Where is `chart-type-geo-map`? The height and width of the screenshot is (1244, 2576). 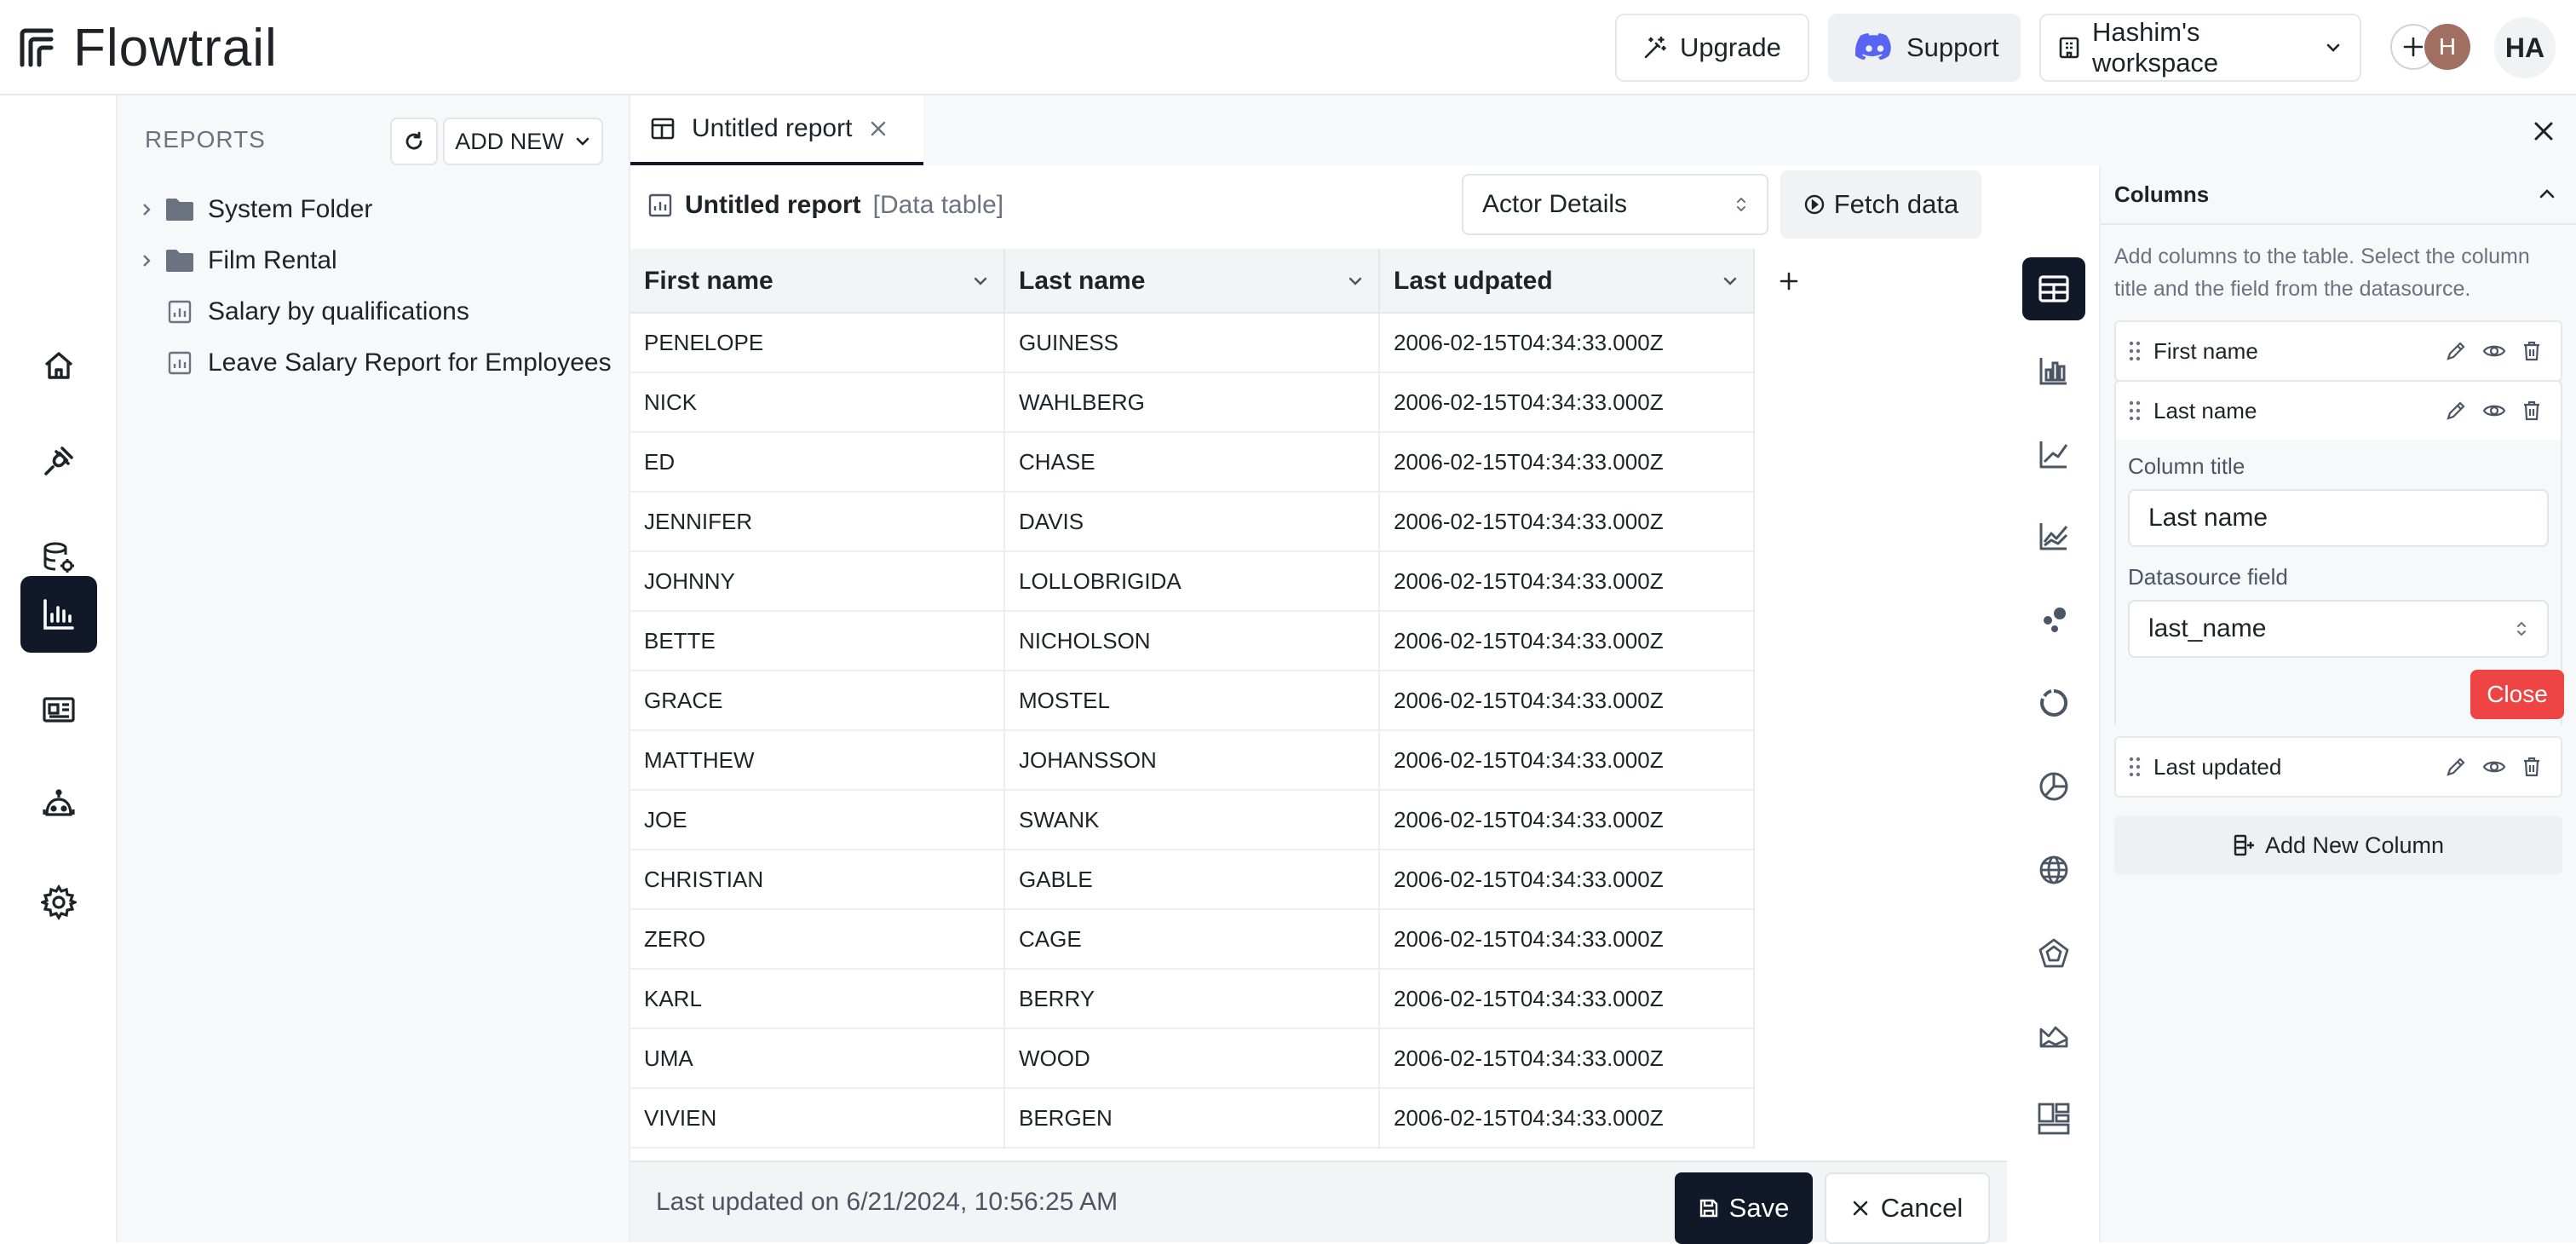 chart-type-geo-map is located at coordinates (2054, 870).